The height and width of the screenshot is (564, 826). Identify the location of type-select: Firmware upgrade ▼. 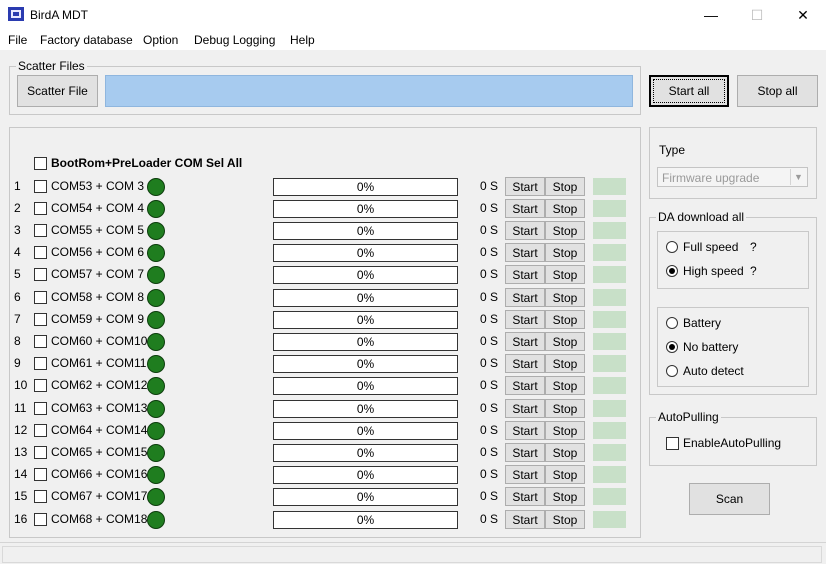
(732, 177).